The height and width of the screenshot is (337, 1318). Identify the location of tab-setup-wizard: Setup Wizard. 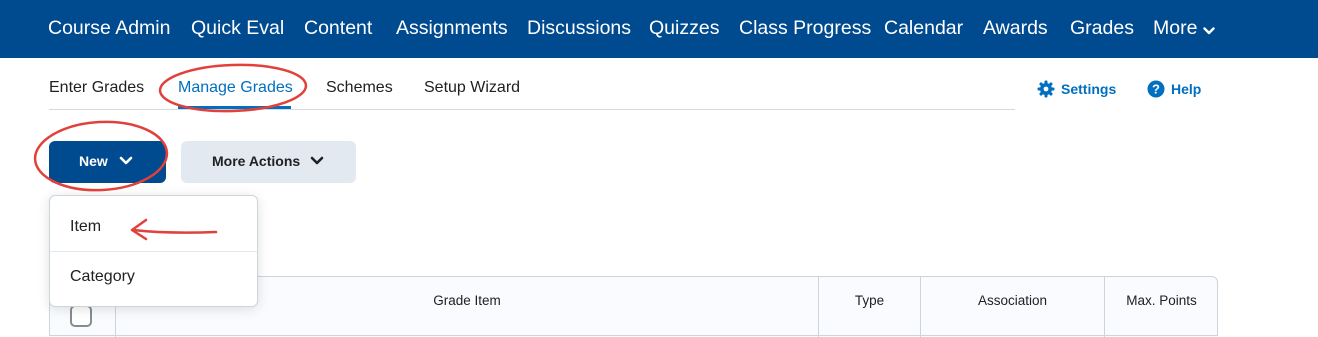
(472, 89).